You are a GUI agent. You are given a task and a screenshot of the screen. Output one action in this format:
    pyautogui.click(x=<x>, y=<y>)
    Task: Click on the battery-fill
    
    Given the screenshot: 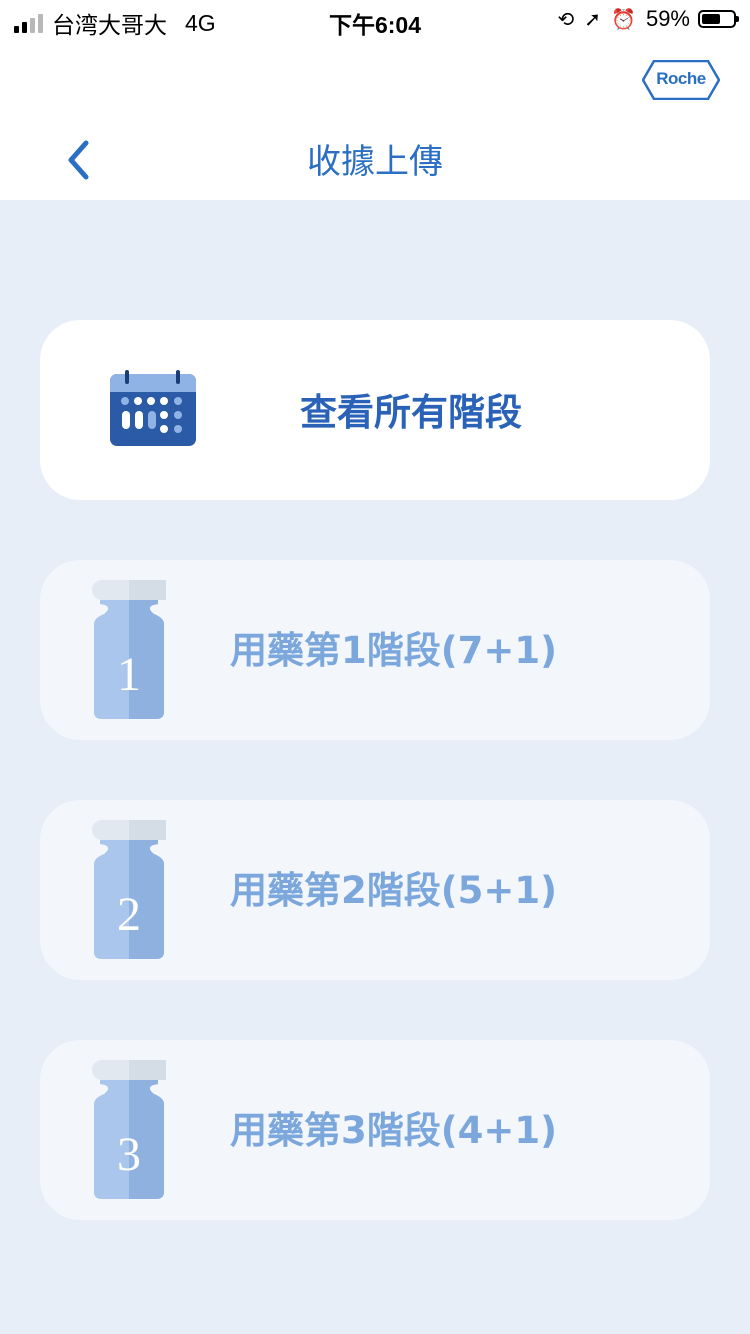 What is the action you would take?
    pyautogui.click(x=711, y=19)
    